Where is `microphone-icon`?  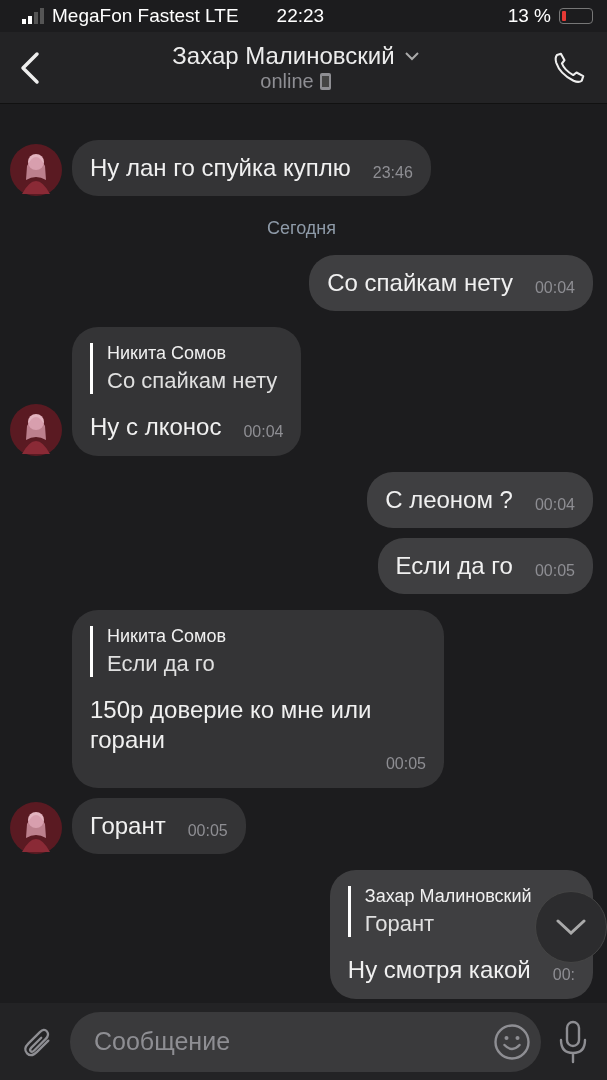 microphone-icon is located at coordinates (573, 1041).